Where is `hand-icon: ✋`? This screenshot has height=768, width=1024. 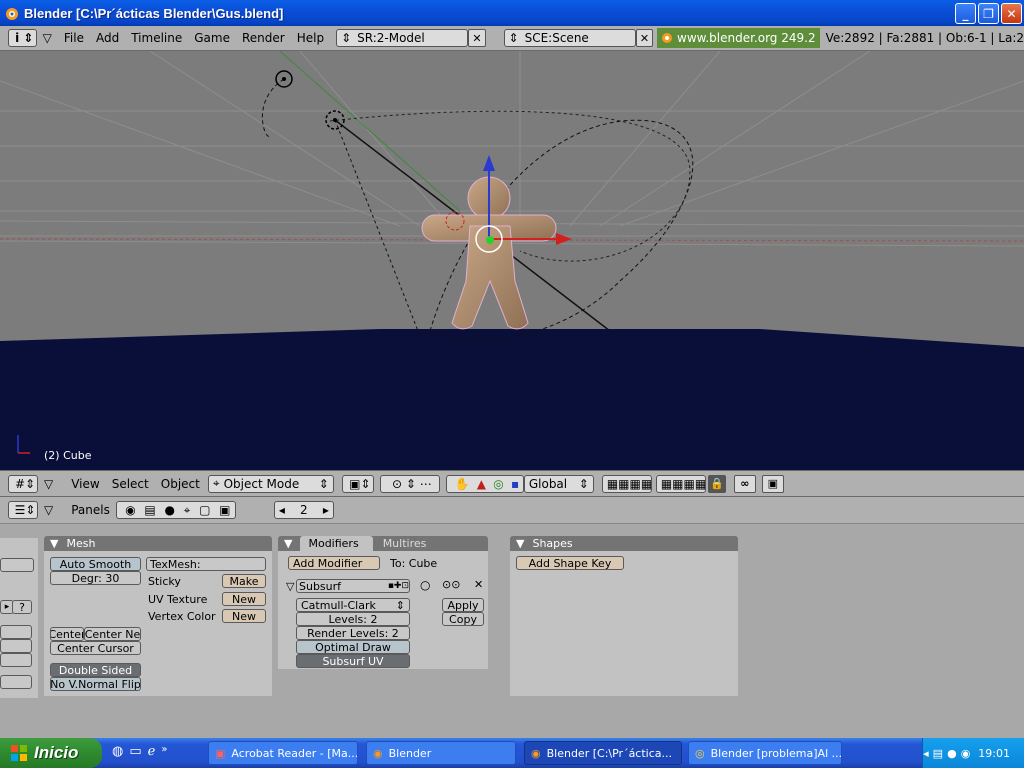
hand-icon: ✋ is located at coordinates (461, 484).